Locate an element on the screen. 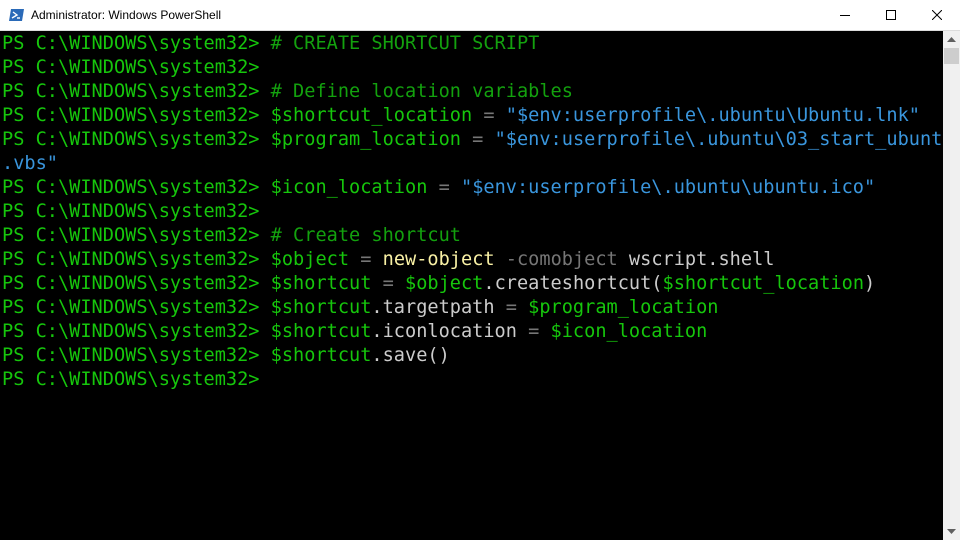  minimize-button is located at coordinates (845, 15).